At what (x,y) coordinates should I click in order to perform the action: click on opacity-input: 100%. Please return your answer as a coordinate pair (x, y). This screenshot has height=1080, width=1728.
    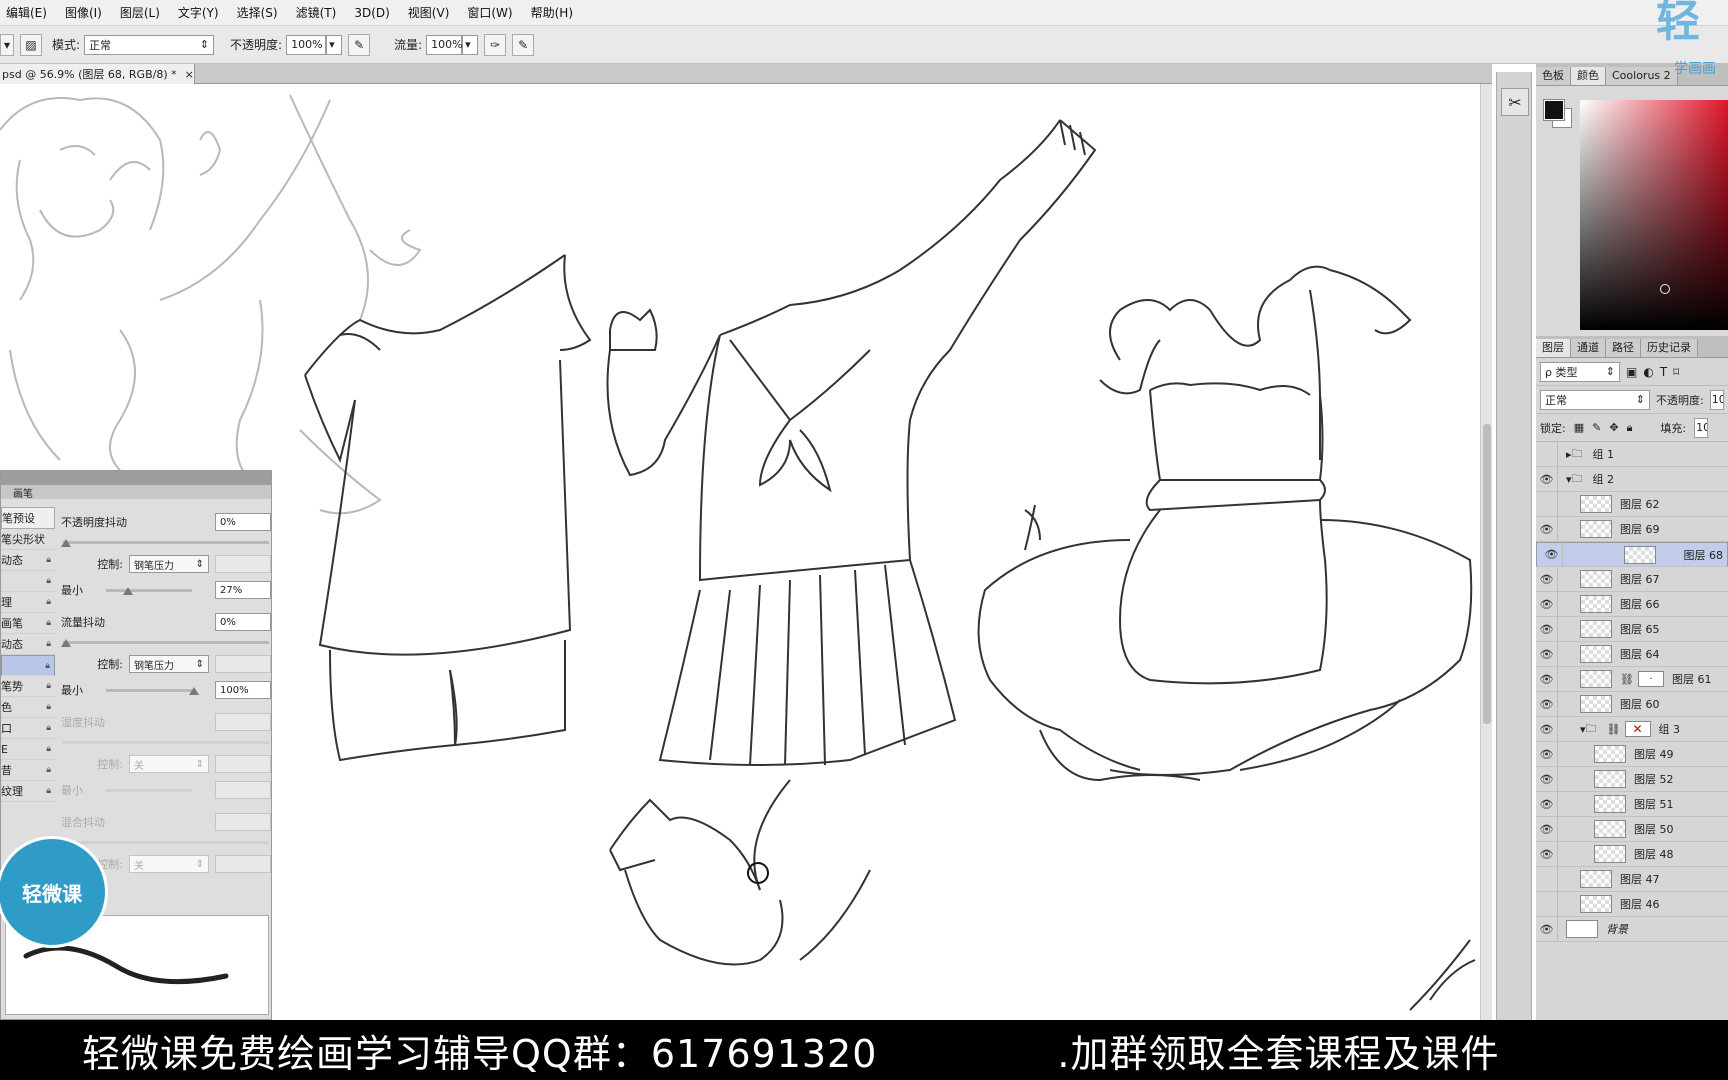
    Looking at the image, I should click on (306, 44).